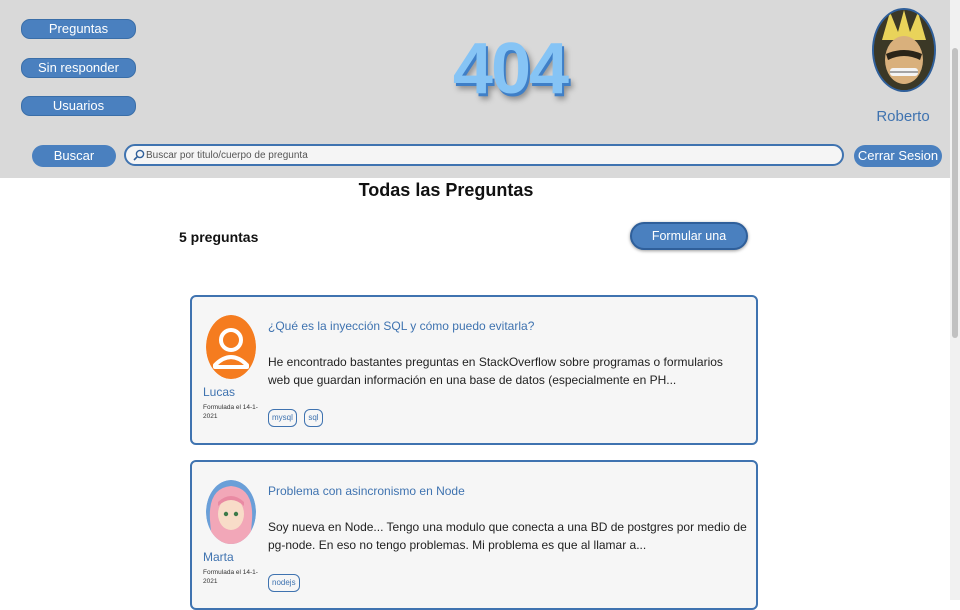 The height and width of the screenshot is (610, 960). I want to click on search-icon, so click(139, 155).